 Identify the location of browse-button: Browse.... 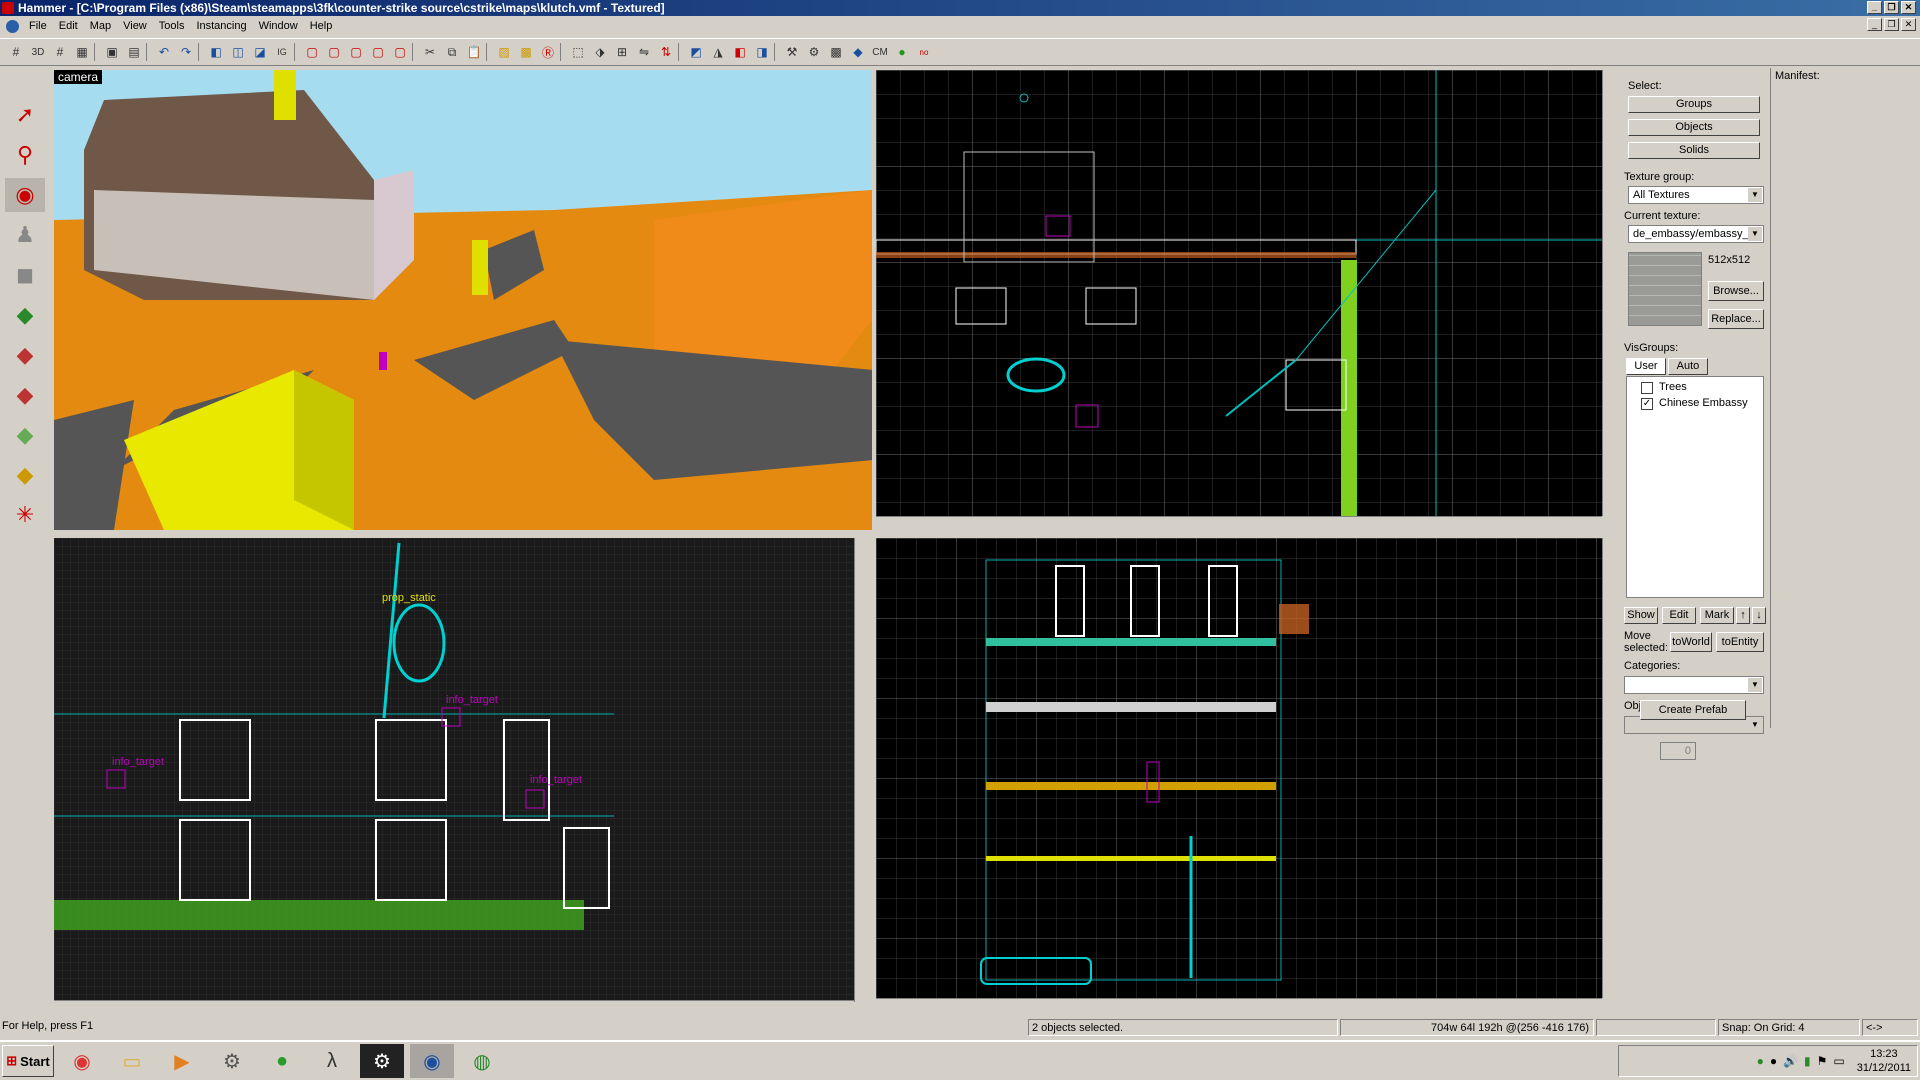
(1736, 291).